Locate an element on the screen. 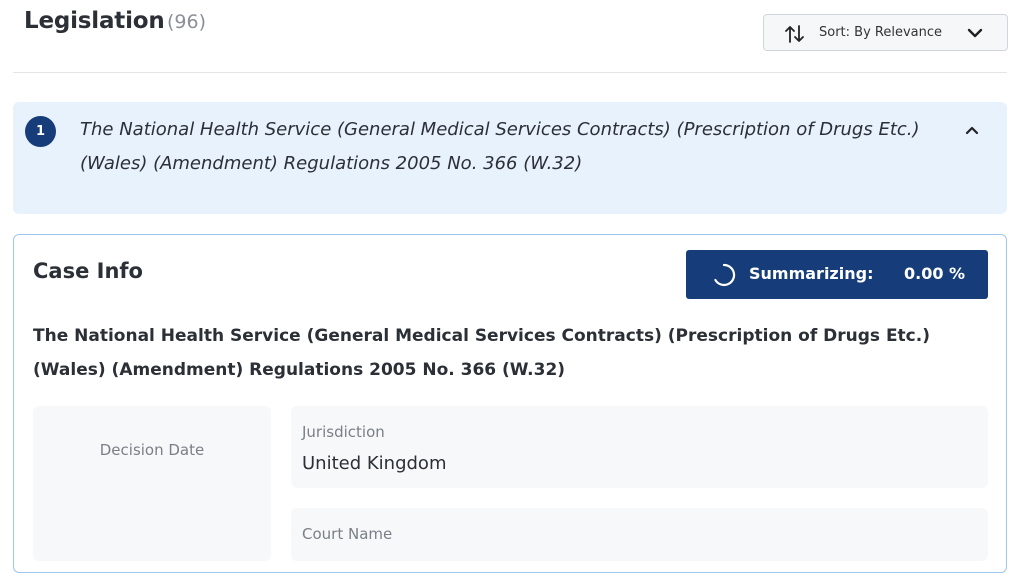 This screenshot has width=1024, height=585. summarizing-progress: 0.00 % is located at coordinates (935, 273).